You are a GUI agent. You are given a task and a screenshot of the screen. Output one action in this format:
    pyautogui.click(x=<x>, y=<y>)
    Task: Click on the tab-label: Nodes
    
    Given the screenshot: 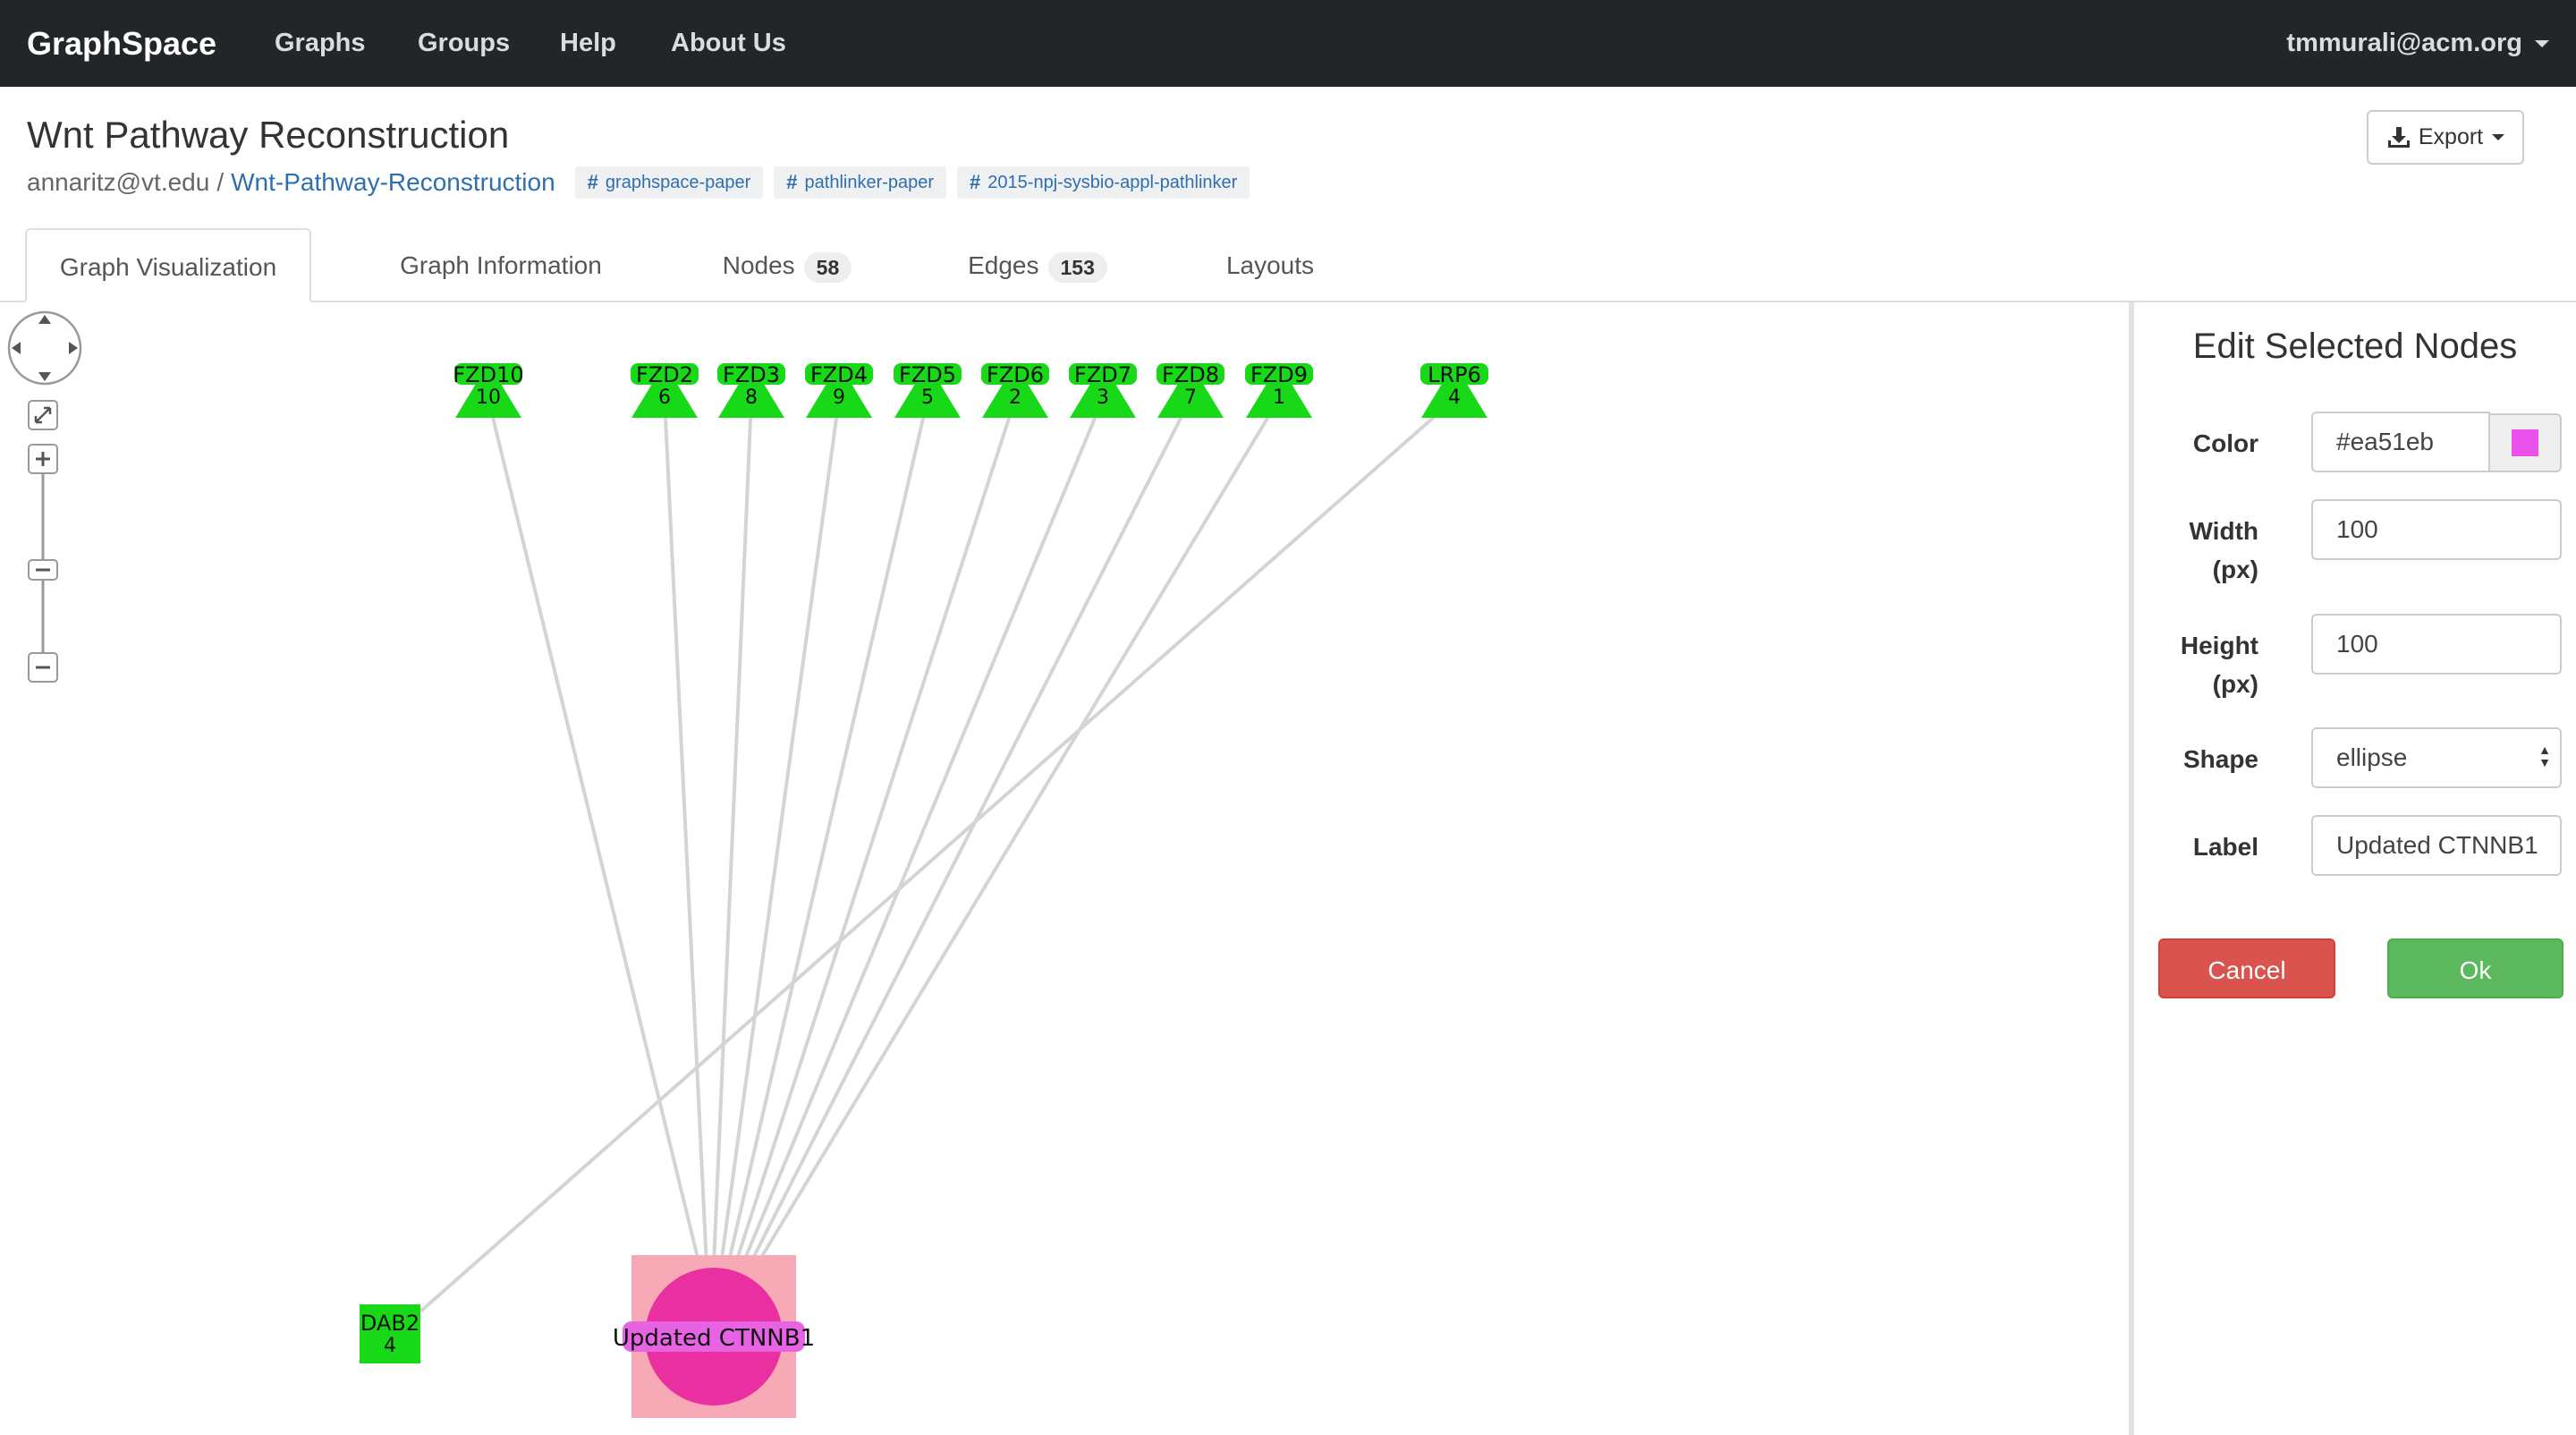 What is the action you would take?
    pyautogui.click(x=758, y=265)
    